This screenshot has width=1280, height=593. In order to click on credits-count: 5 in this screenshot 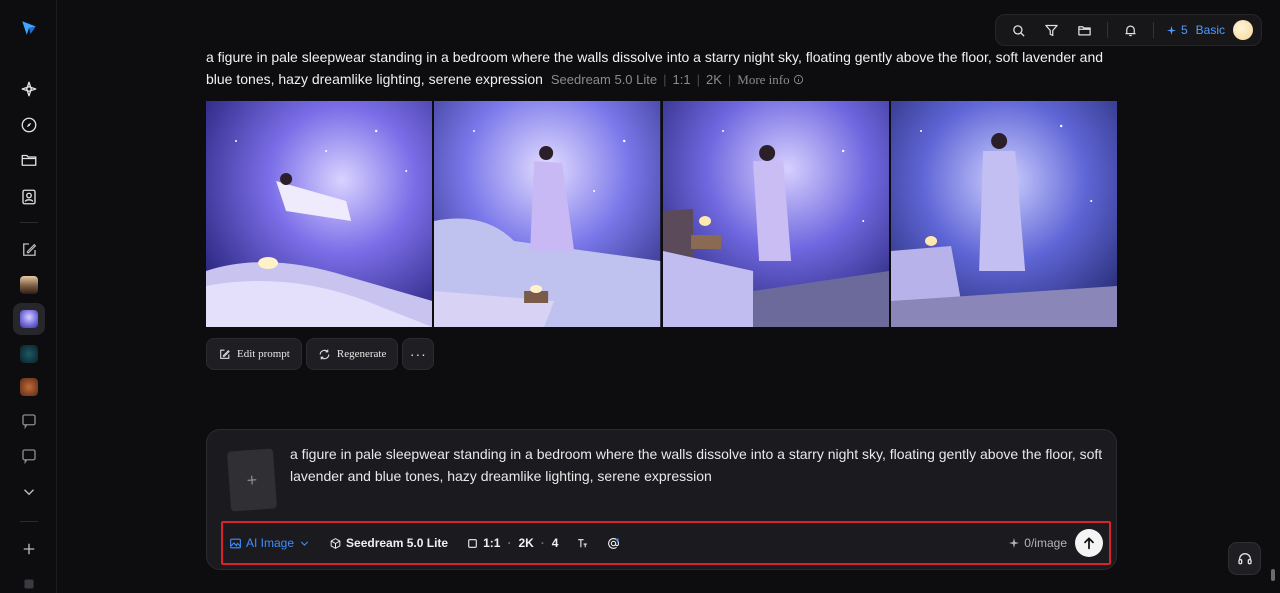, I will do `click(1184, 30)`.